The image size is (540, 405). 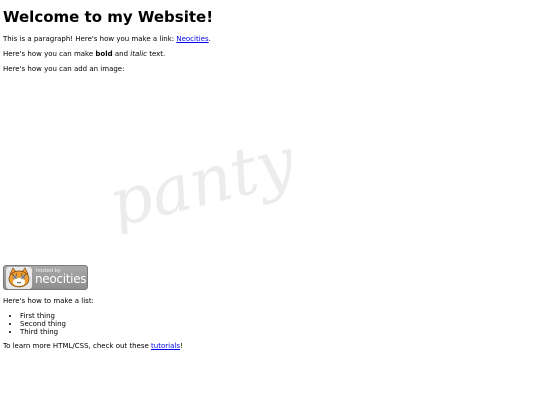 I want to click on page-title: Welcome to my Website!, so click(x=108, y=17).